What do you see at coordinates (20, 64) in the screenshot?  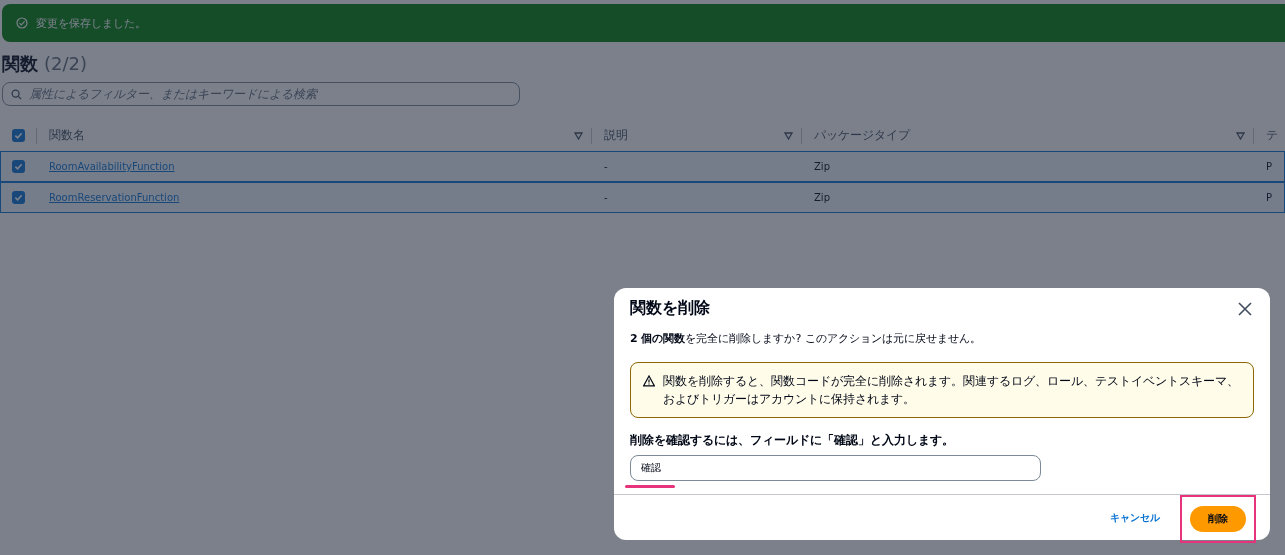 I see `page-title: 関数` at bounding box center [20, 64].